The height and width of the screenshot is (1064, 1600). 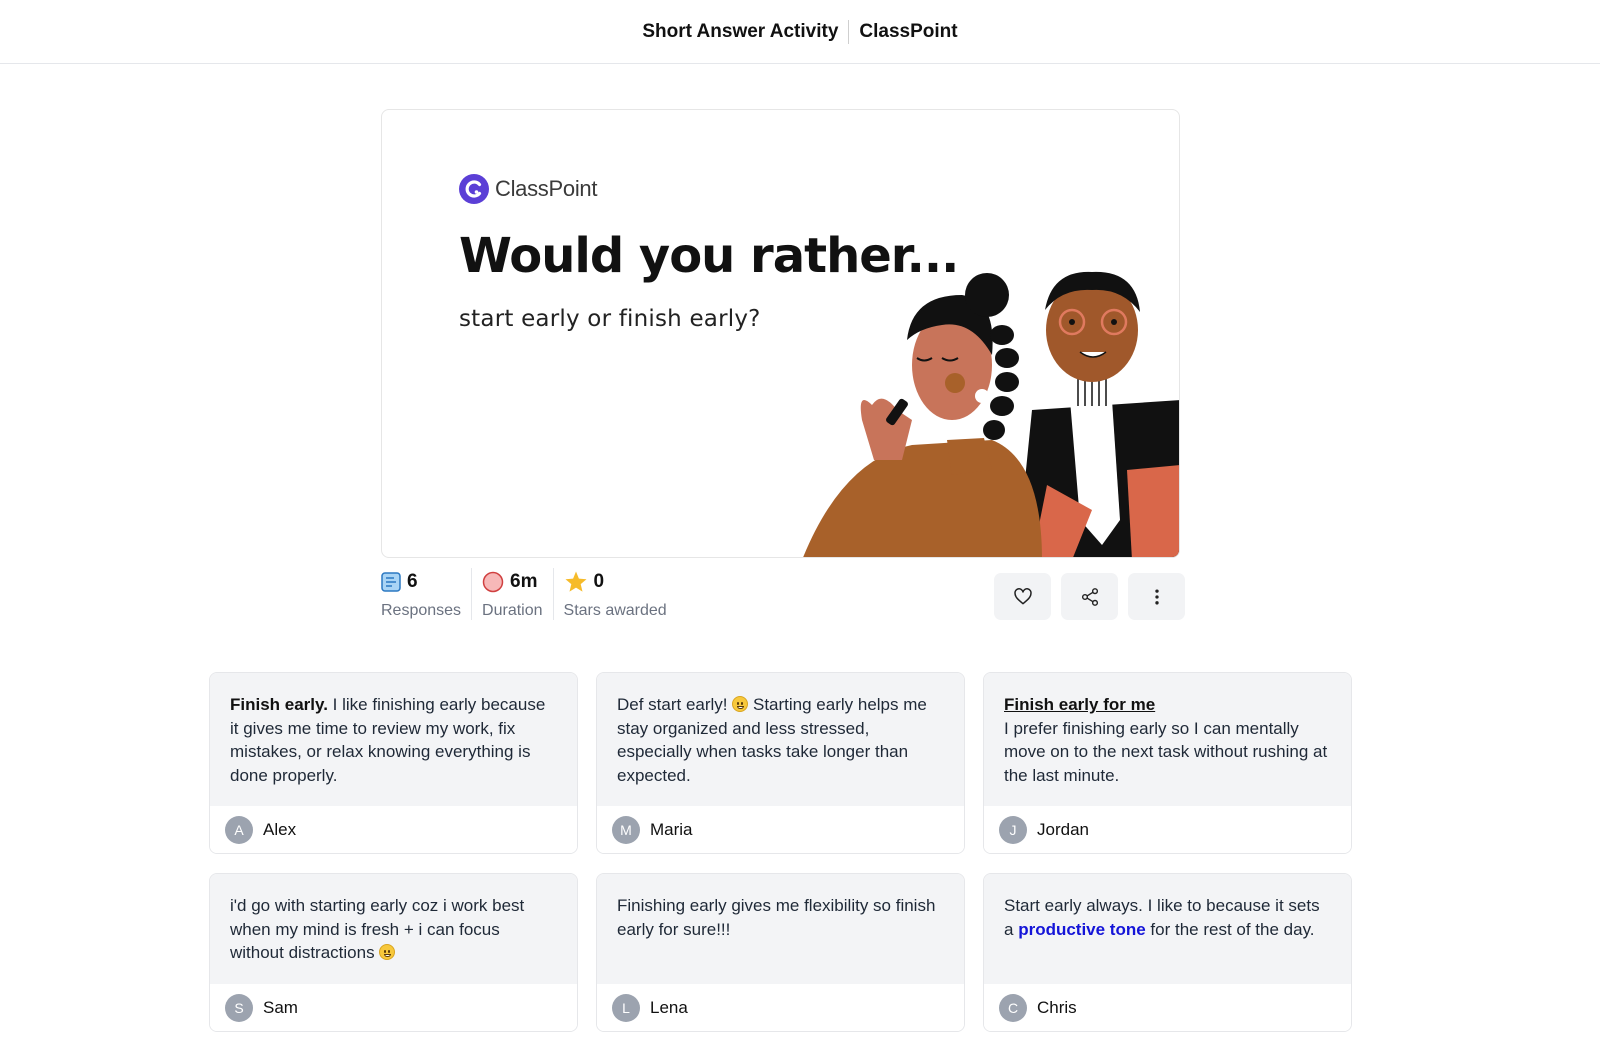 I want to click on slide-brand: ClassPoint, so click(x=528, y=189).